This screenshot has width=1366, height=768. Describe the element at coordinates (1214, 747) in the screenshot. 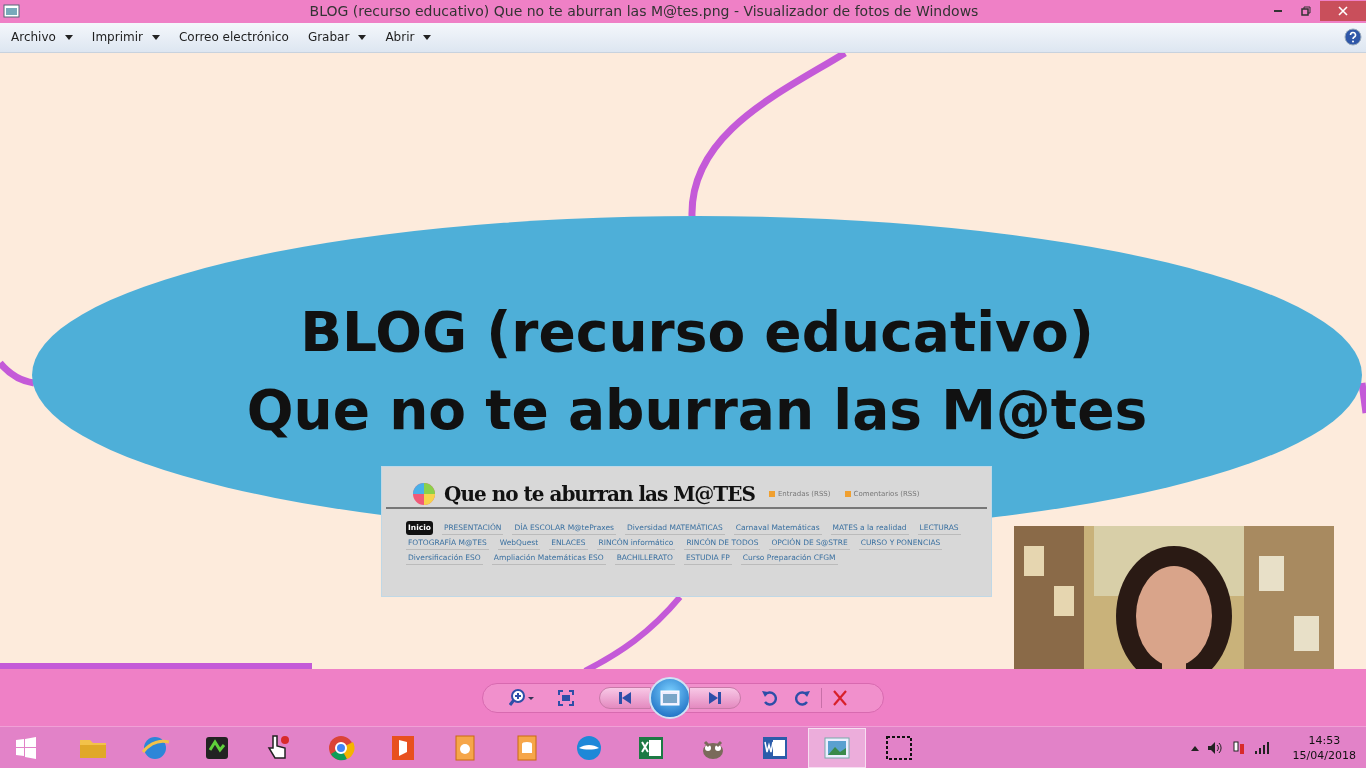

I see `speaker-icon` at that location.